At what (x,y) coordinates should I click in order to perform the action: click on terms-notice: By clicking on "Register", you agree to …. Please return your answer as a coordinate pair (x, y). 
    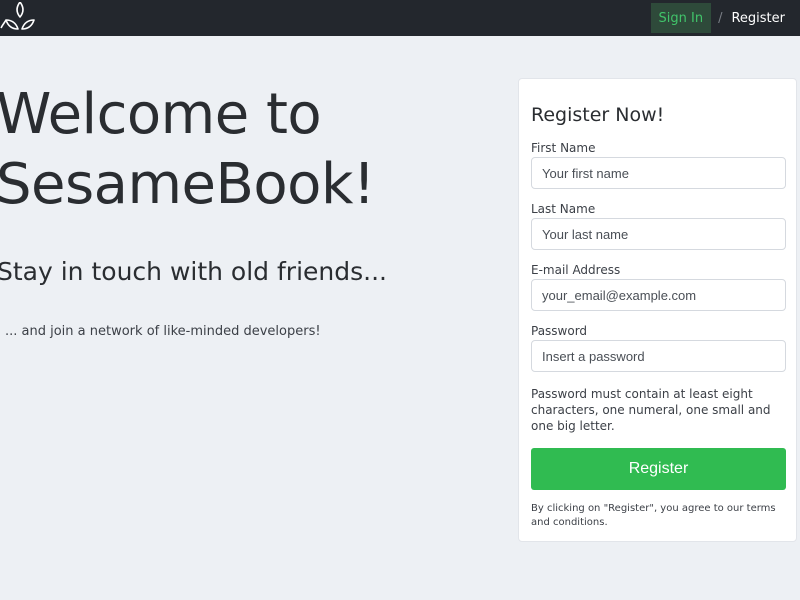
    Looking at the image, I should click on (653, 515).